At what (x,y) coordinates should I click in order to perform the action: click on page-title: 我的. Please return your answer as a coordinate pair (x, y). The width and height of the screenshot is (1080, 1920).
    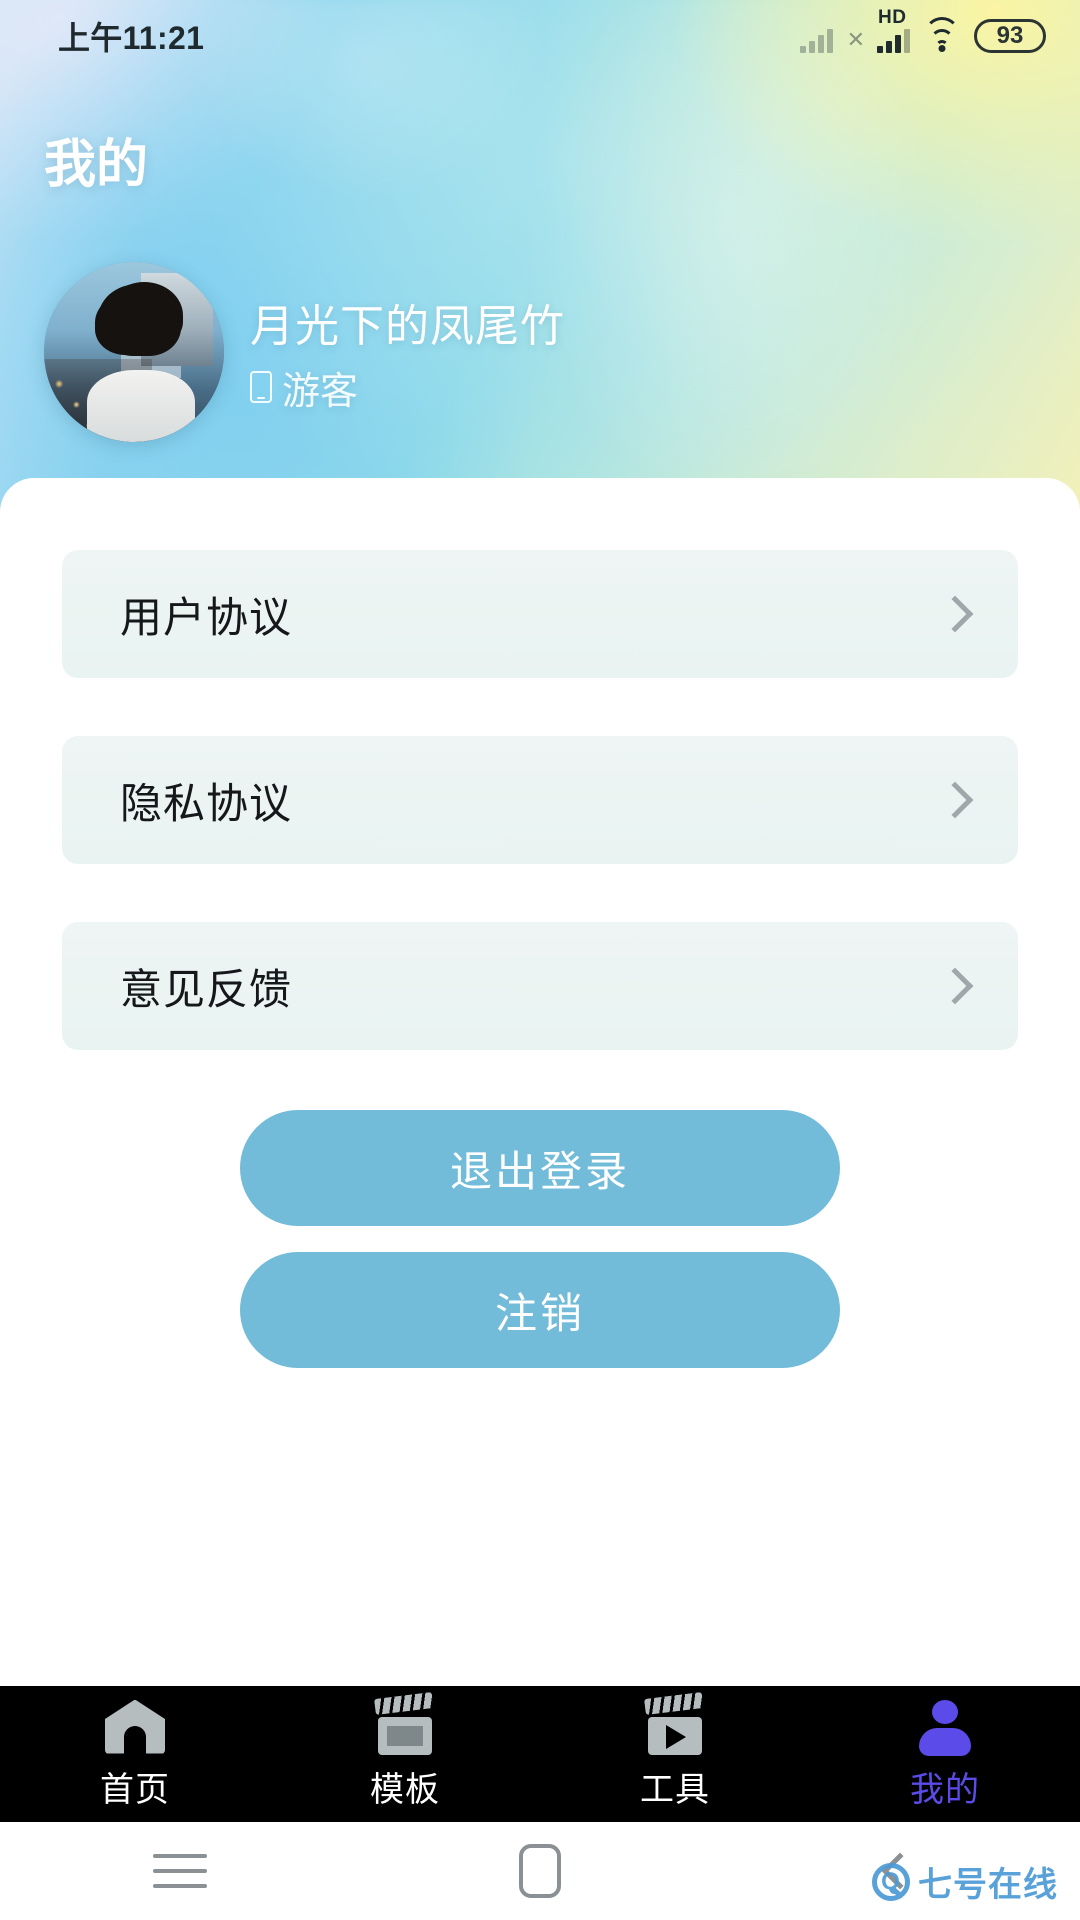
    Looking at the image, I should click on (96, 165).